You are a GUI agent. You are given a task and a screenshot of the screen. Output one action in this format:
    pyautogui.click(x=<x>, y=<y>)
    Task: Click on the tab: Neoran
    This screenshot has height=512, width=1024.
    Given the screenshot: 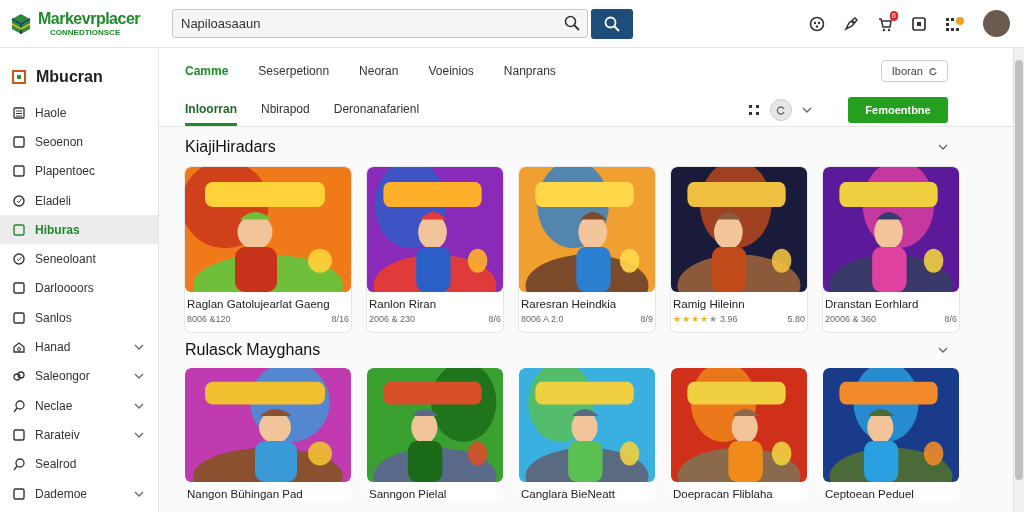 What is the action you would take?
    pyautogui.click(x=379, y=71)
    